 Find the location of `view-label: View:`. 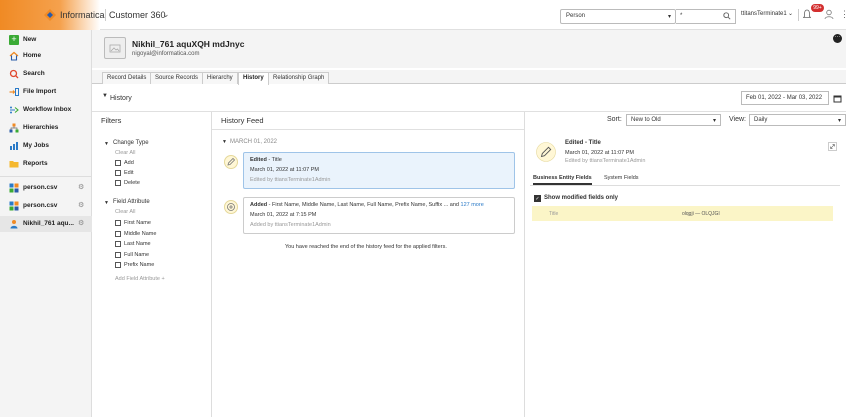

view-label: View: is located at coordinates (737, 119).